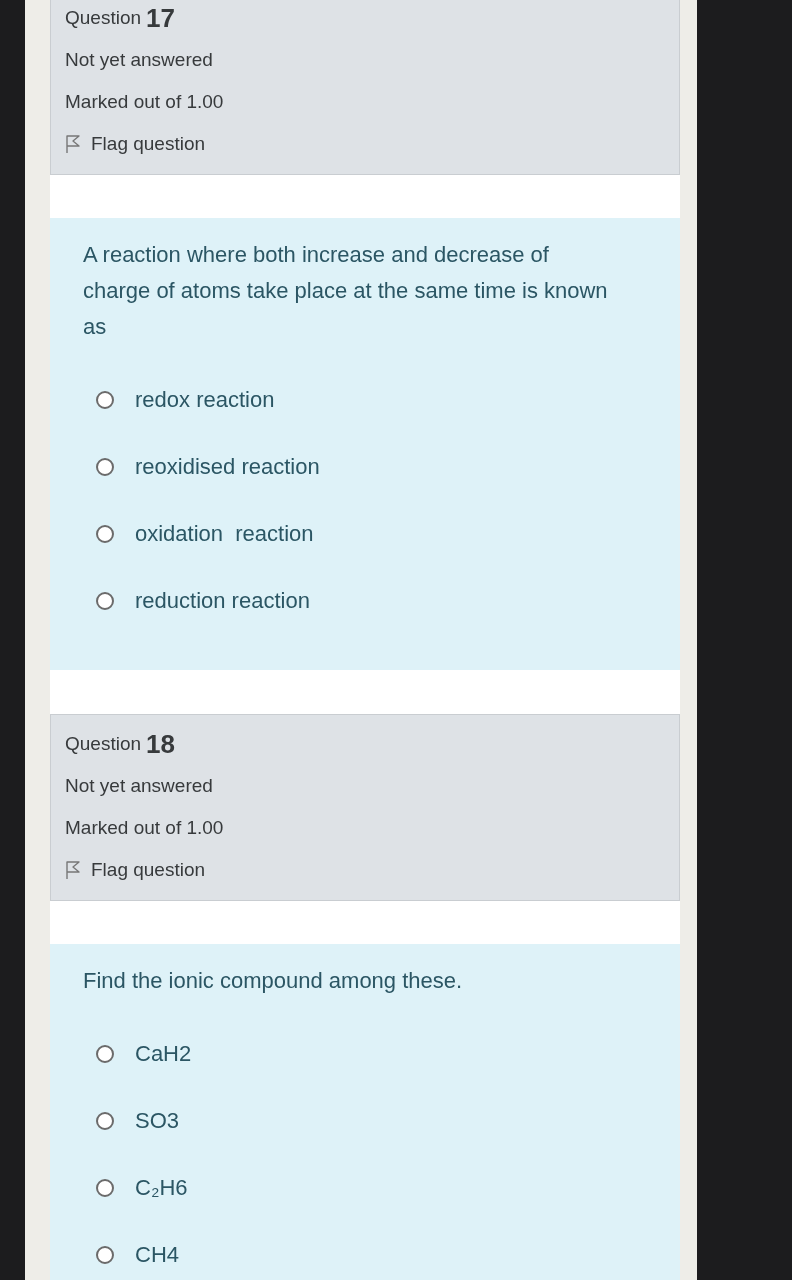  Describe the element at coordinates (157, 1120) in the screenshot. I see `option-label: SO3` at that location.